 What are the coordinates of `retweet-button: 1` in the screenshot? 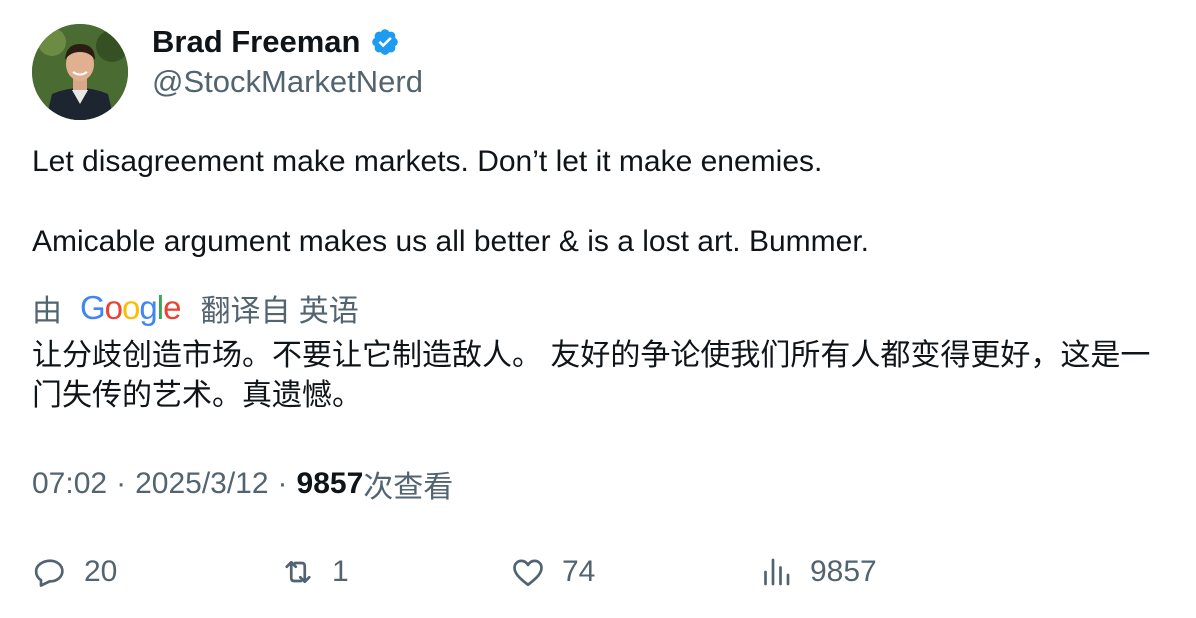 It's located at (314, 572).